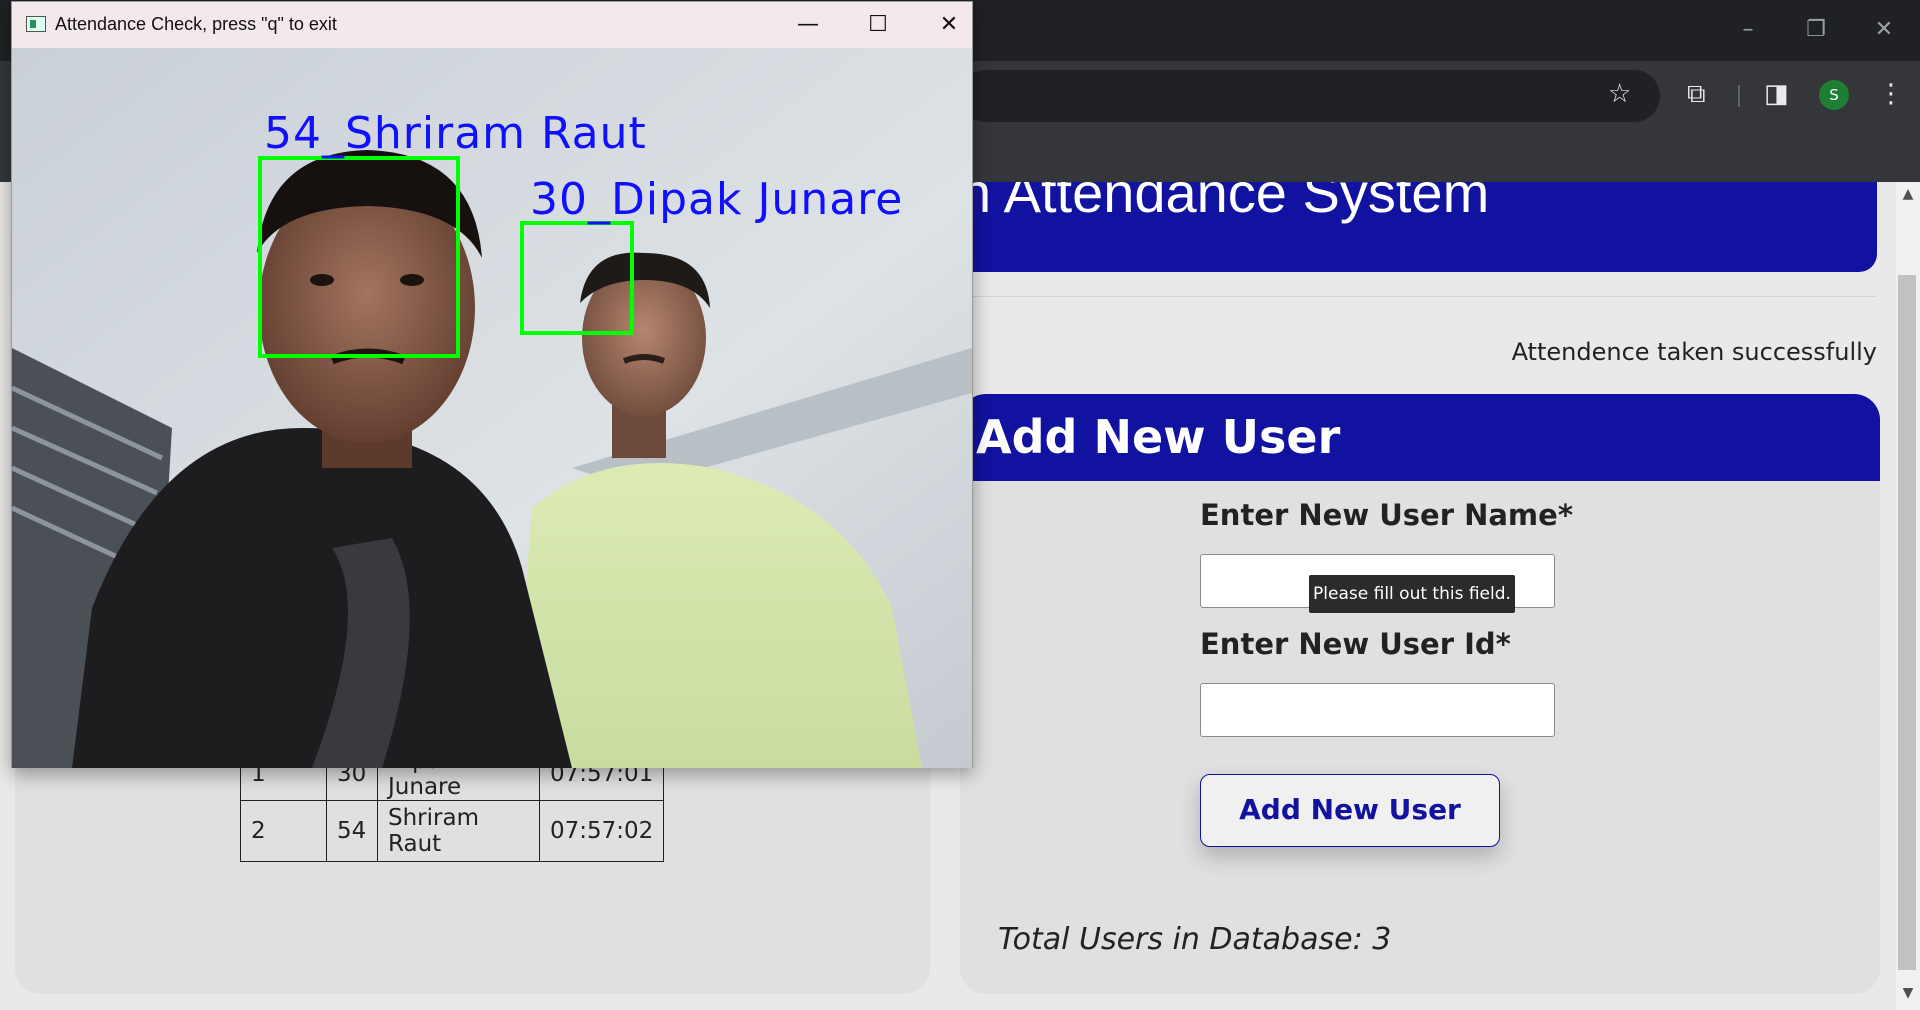 Image resolution: width=1920 pixels, height=1010 pixels. Describe the element at coordinates (1696, 94) in the screenshot. I see `extensions-icon: ⧉` at that location.